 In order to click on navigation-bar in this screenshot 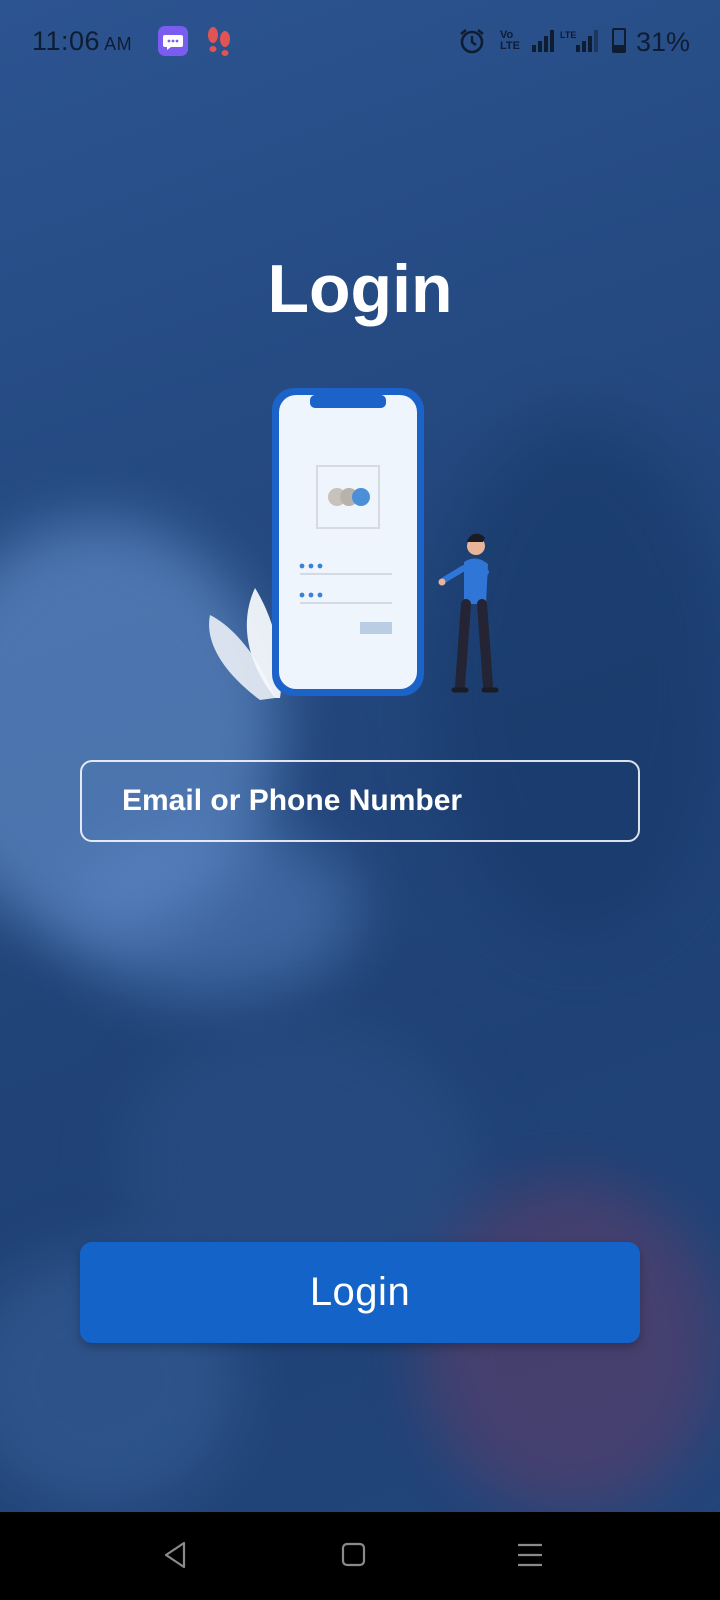, I will do `click(360, 1556)`.